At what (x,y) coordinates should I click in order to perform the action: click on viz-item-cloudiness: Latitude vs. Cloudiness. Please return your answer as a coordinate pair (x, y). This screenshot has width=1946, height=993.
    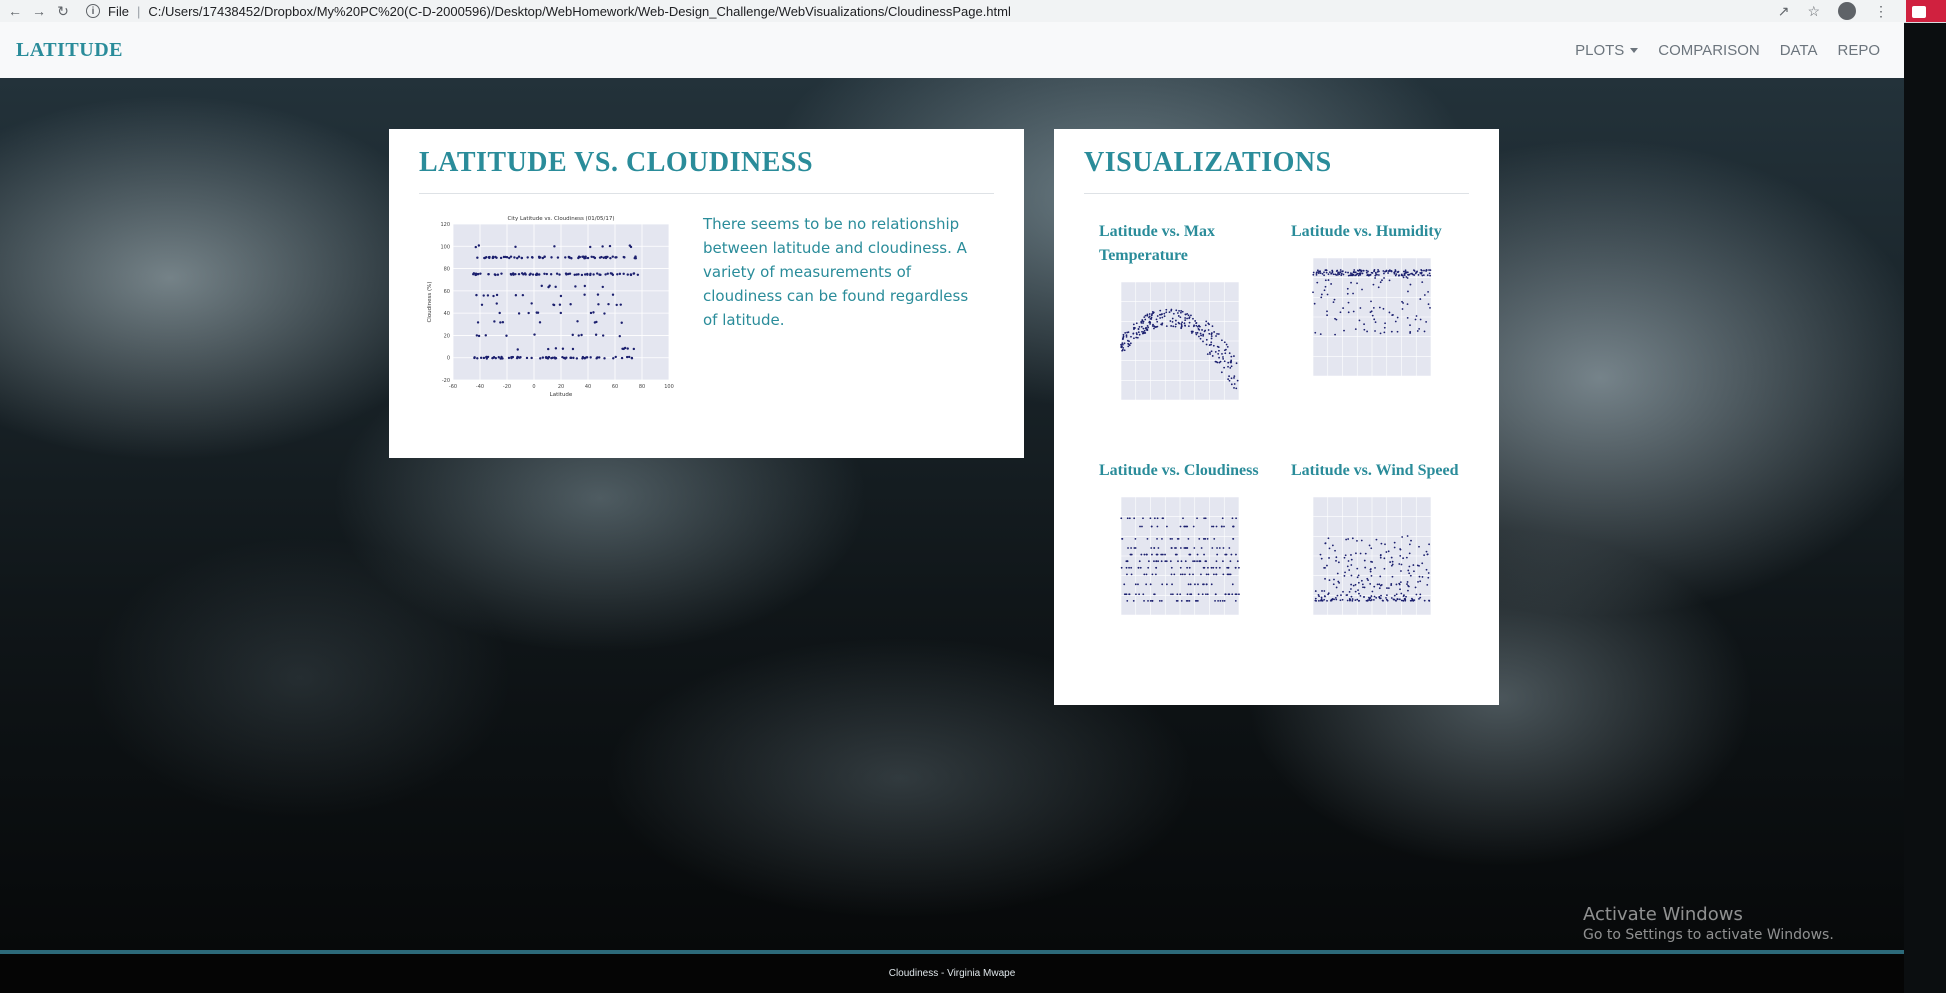
    Looking at the image, I should click on (1194, 548).